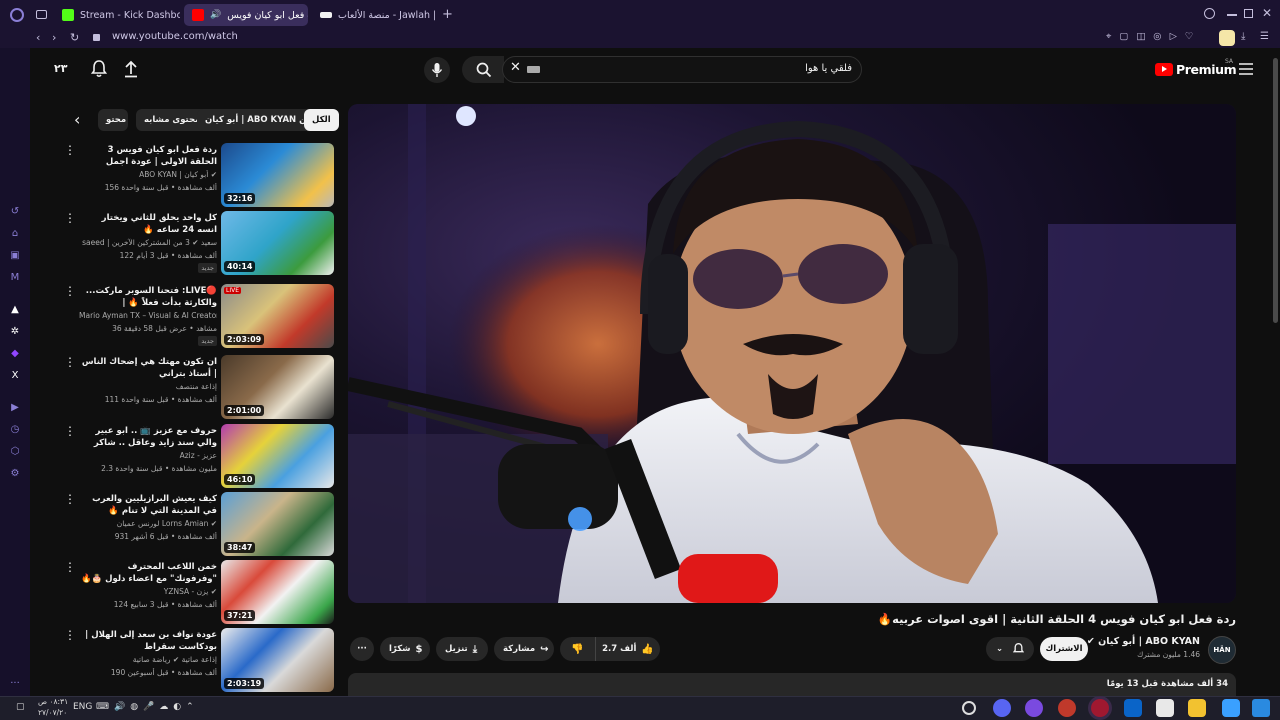  I want to click on browser-menu-icon: ☰, so click(1264, 36).